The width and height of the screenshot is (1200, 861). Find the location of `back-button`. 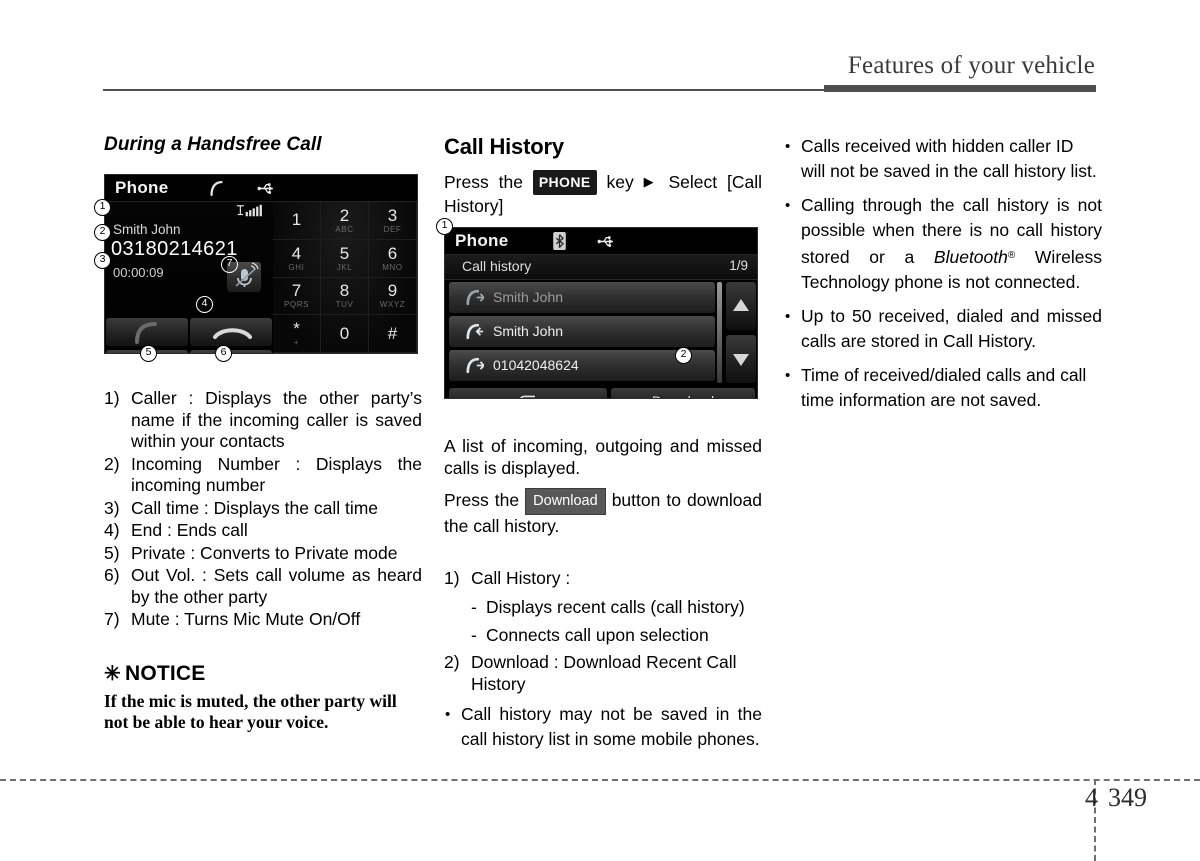

back-button is located at coordinates (528, 393).